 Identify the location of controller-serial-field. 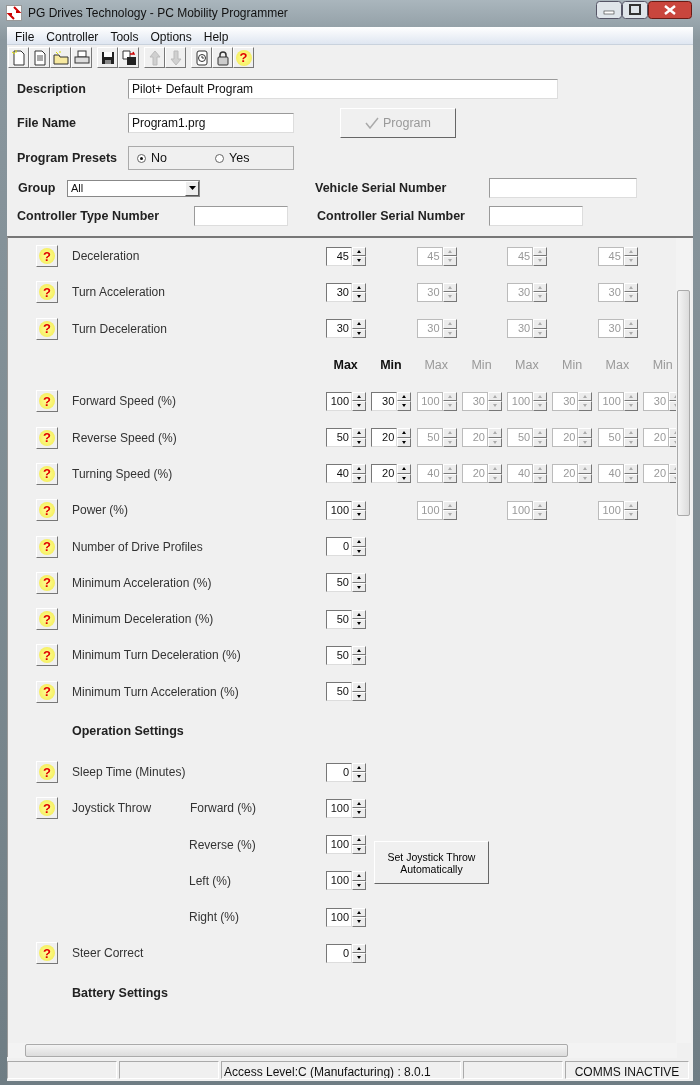
(536, 216).